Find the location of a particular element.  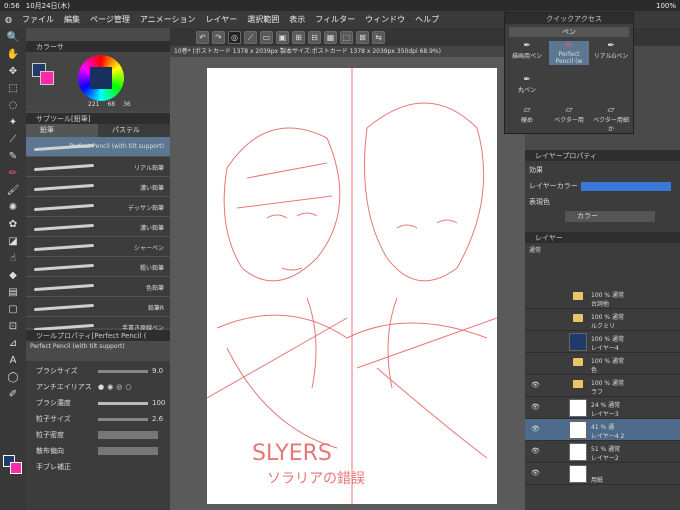

color-wheel is located at coordinates (101, 78).